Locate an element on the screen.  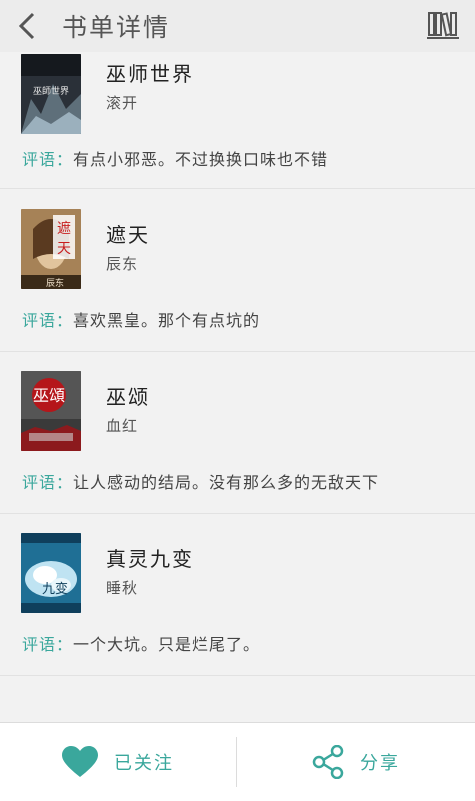
book-review: 评语：让人感动的结局。没有那么多的无敌天下 is located at coordinates (200, 481).